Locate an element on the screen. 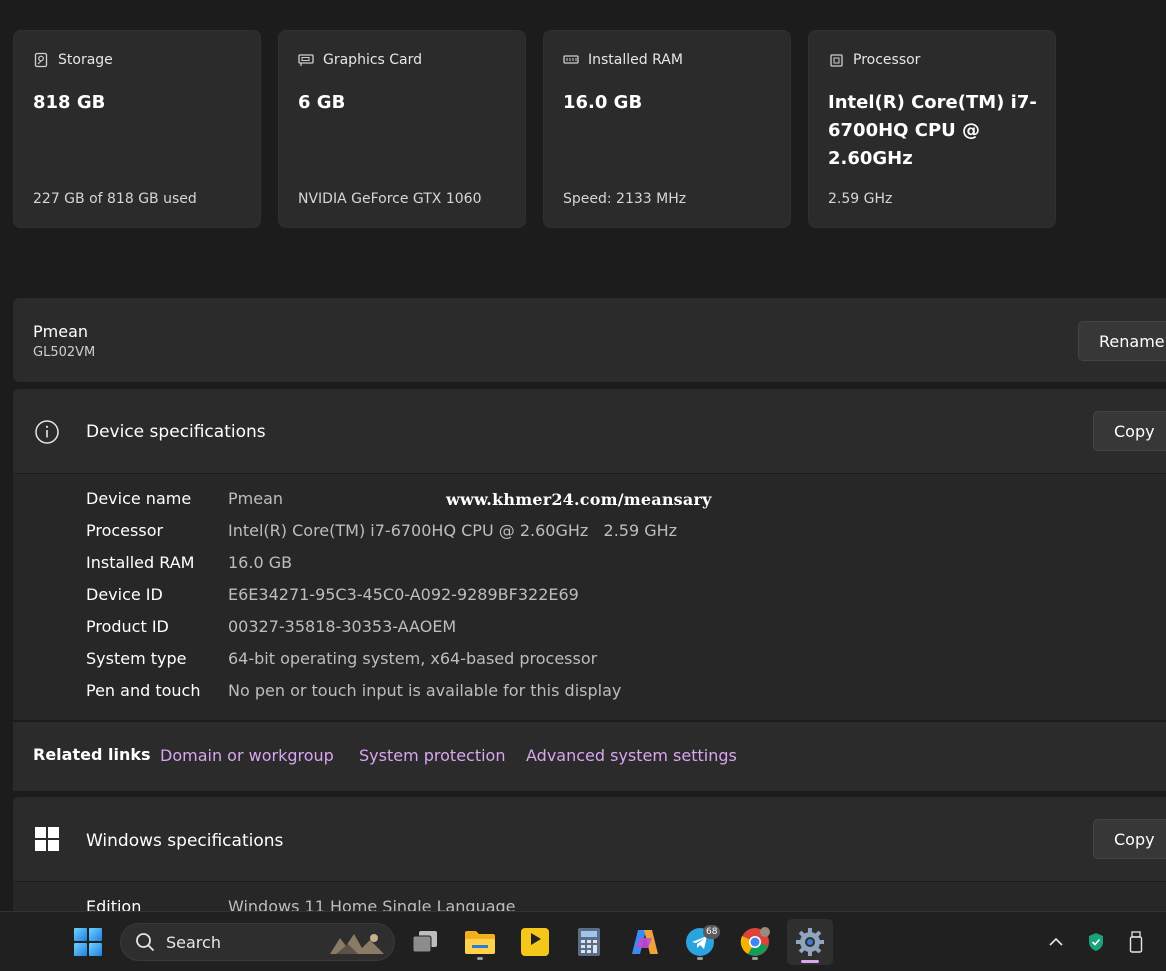  rename-button: Rename is located at coordinates (1122, 341).